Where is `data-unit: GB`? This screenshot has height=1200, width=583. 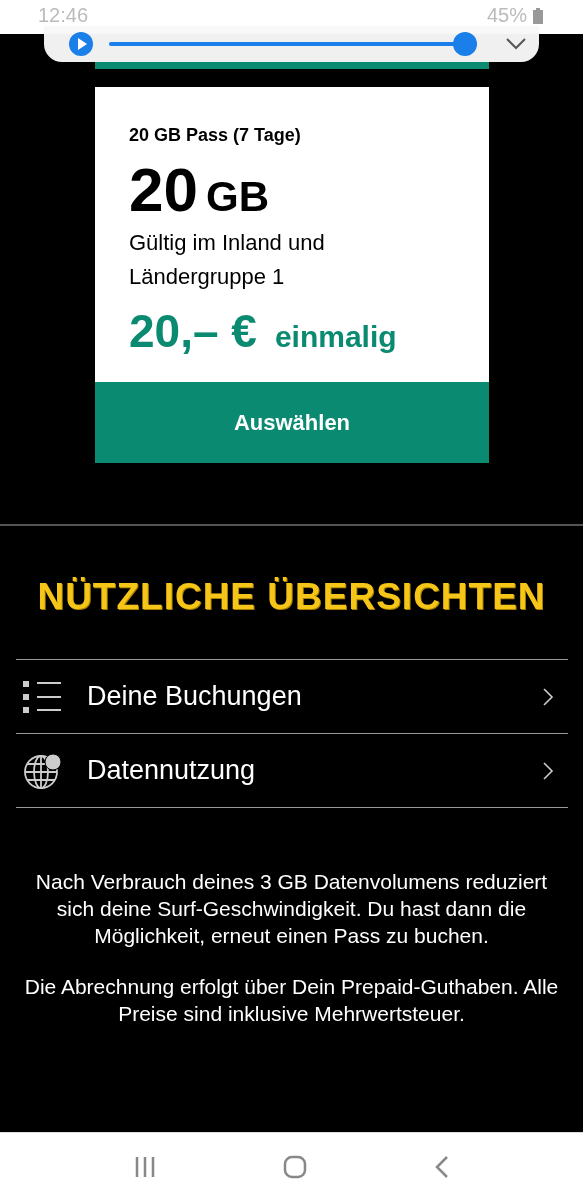 data-unit: GB is located at coordinates (237, 197).